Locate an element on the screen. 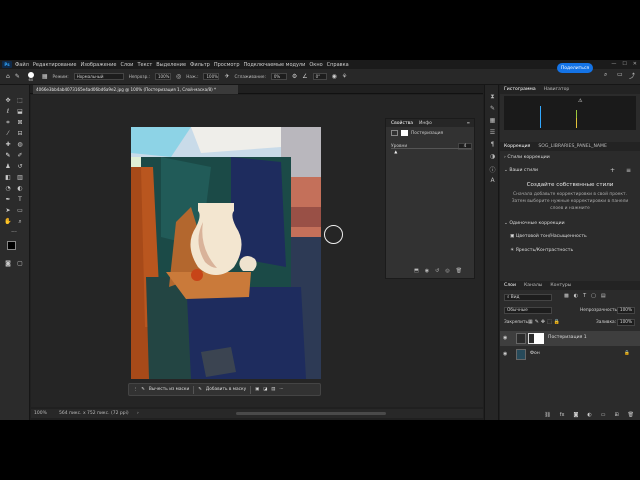  new-adjustment-icon: ◐ is located at coordinates (589, 416).